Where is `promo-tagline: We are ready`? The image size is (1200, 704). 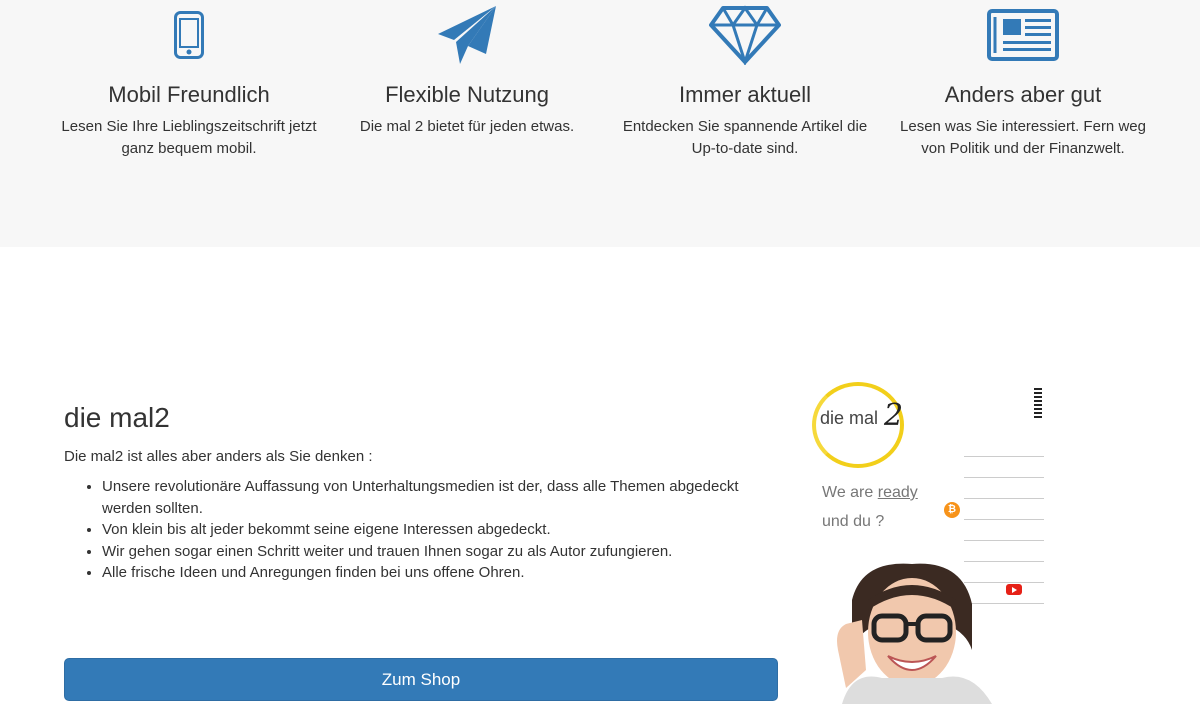
promo-tagline: We are ready is located at coordinates (870, 493).